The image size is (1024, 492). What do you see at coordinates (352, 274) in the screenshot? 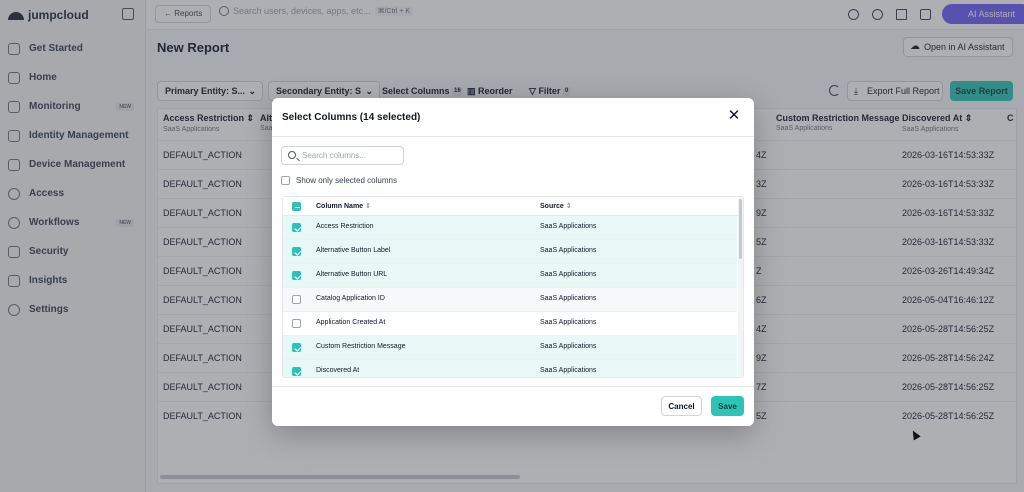
I see `column-name: Alternative Button URL` at bounding box center [352, 274].